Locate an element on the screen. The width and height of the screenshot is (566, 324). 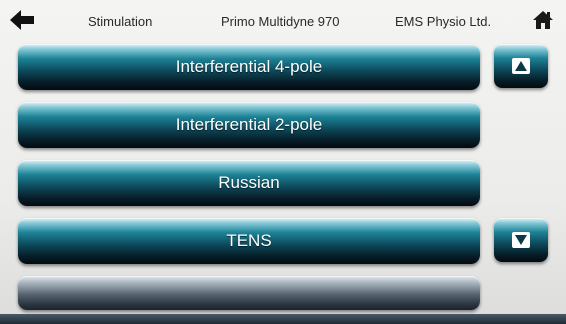
mode-button-label: TENS is located at coordinates (249, 240).